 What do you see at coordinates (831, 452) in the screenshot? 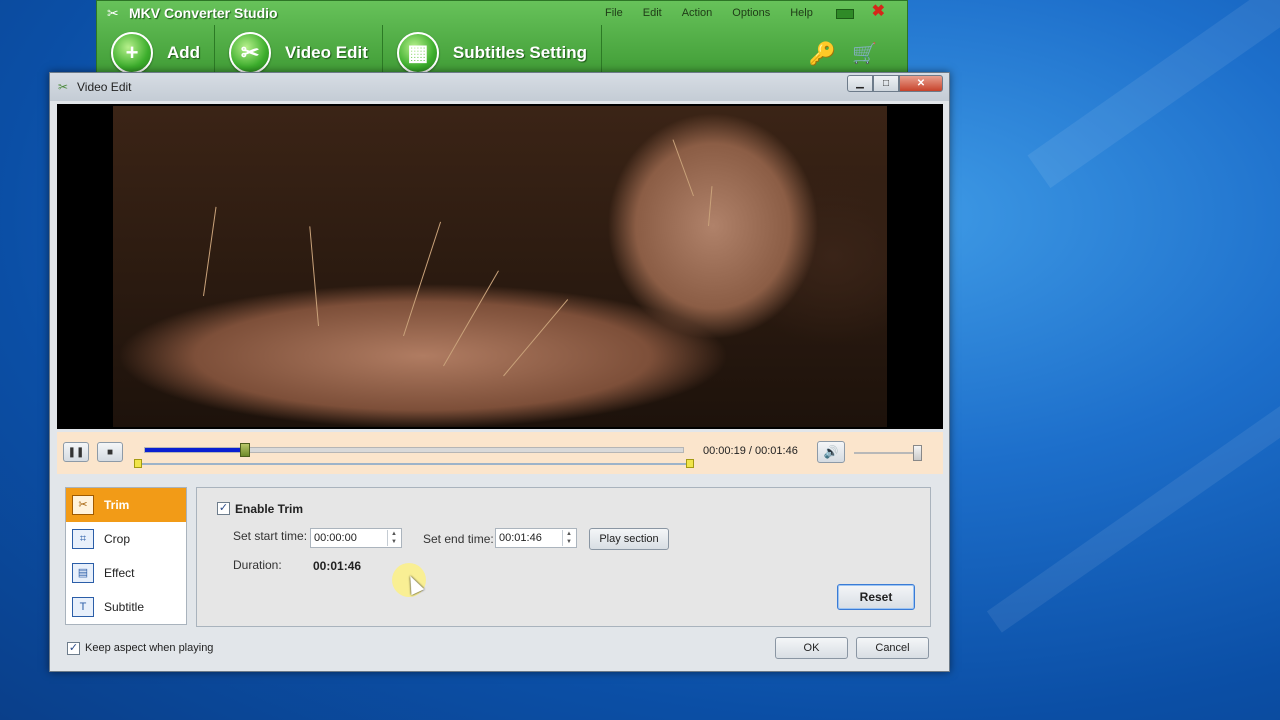
I see `volume-icon: 🔊` at bounding box center [831, 452].